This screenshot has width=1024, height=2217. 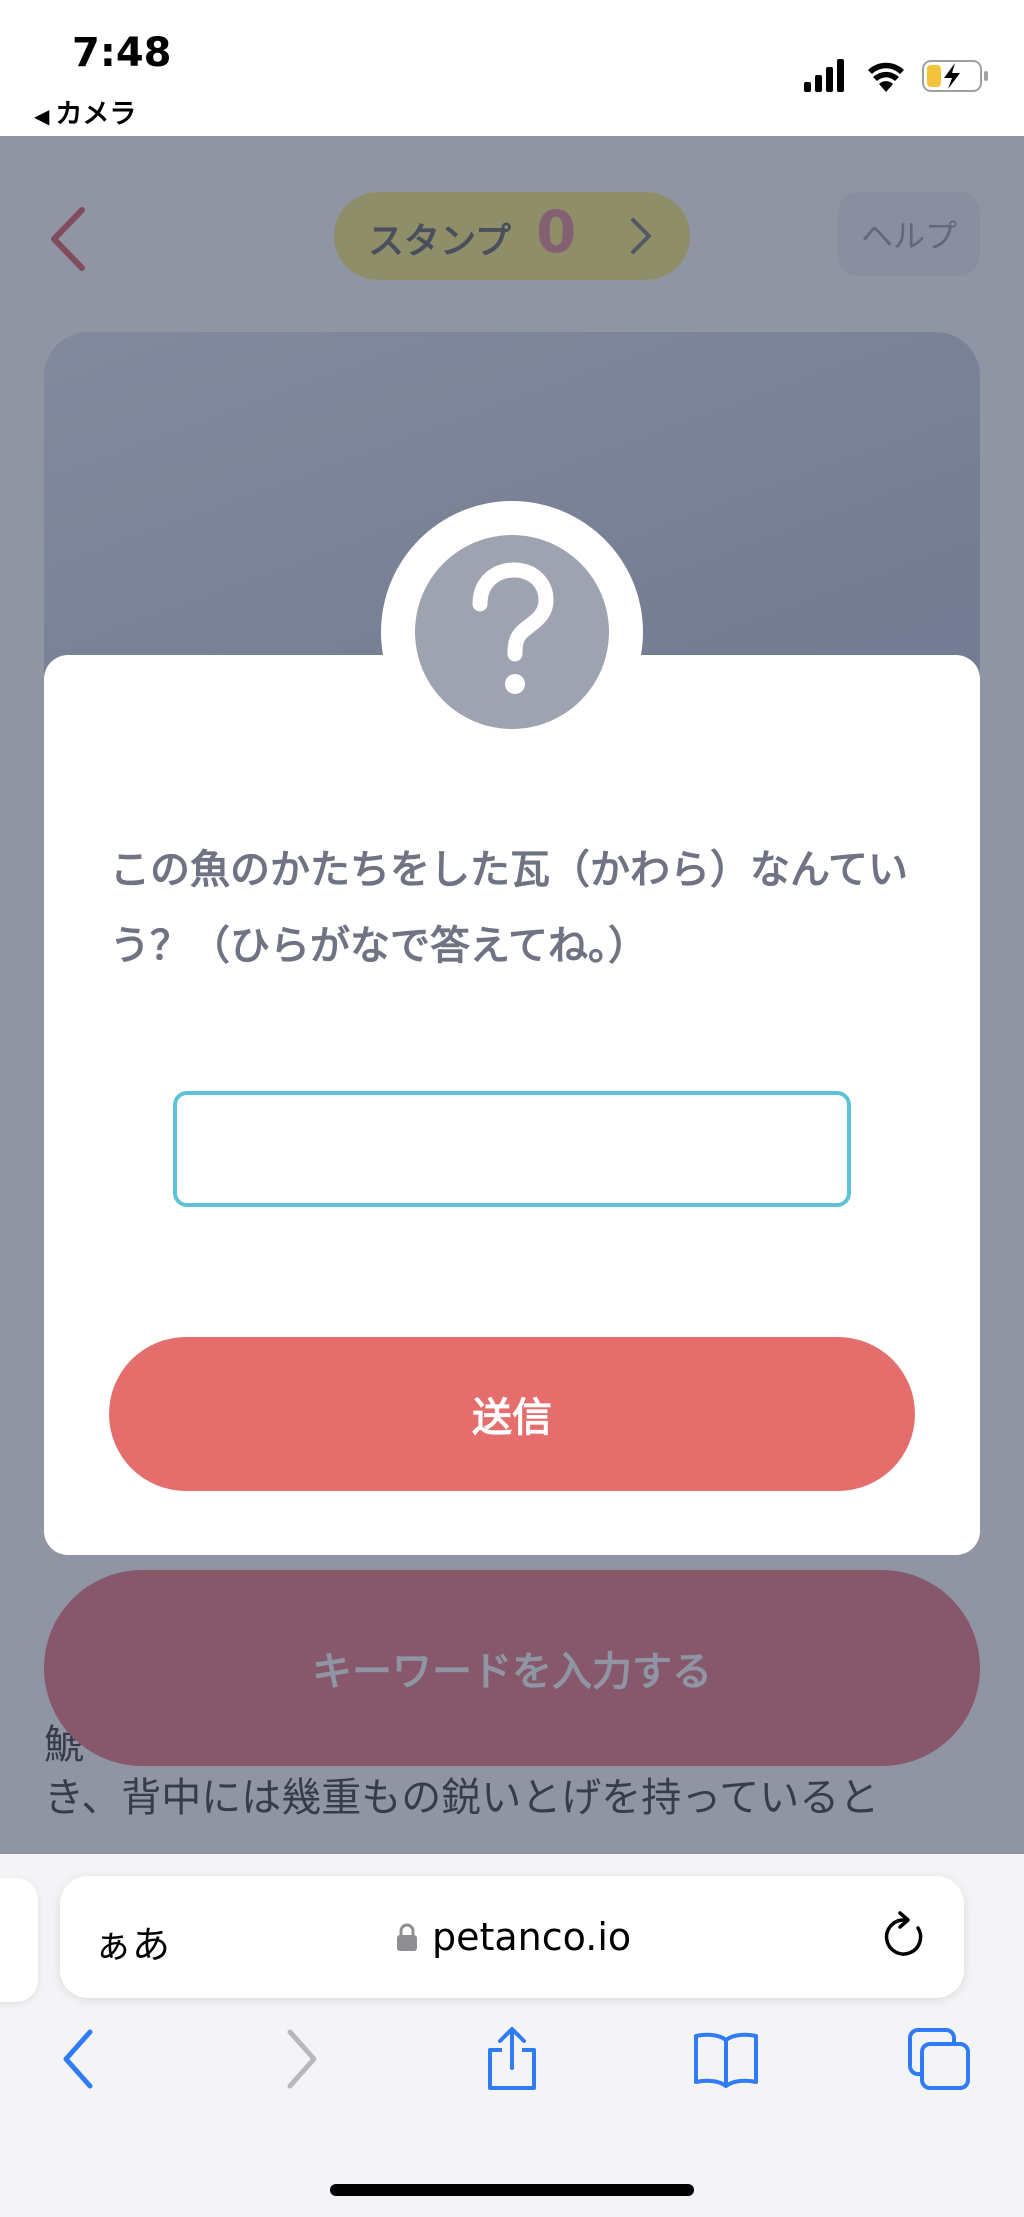 What do you see at coordinates (955, 76) in the screenshot?
I see `battery-charging-icon` at bounding box center [955, 76].